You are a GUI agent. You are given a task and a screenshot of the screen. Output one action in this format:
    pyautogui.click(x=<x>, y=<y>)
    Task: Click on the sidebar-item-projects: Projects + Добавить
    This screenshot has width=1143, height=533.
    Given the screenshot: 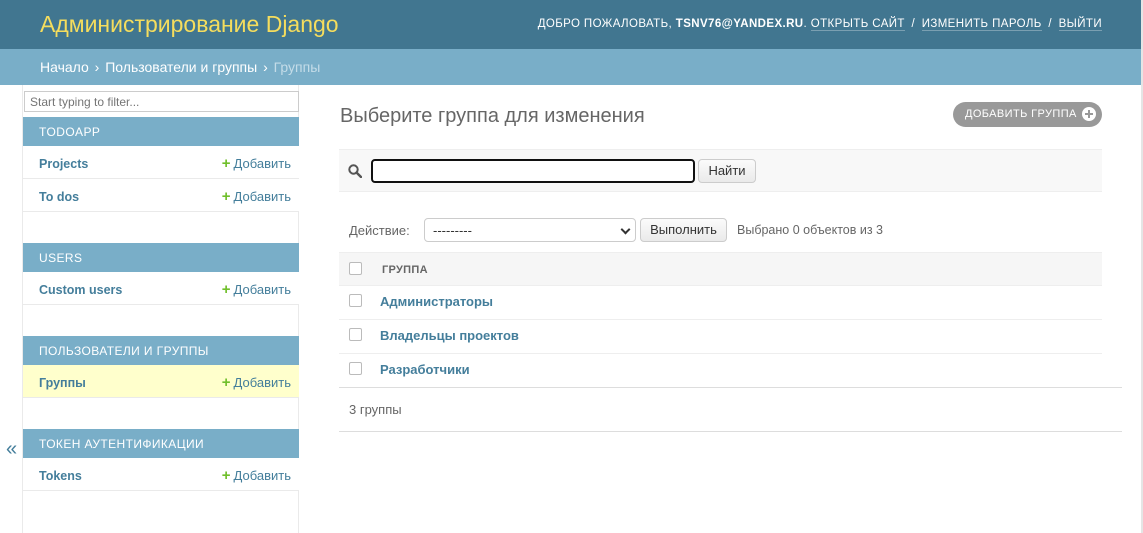 What is the action you would take?
    pyautogui.click(x=161, y=162)
    